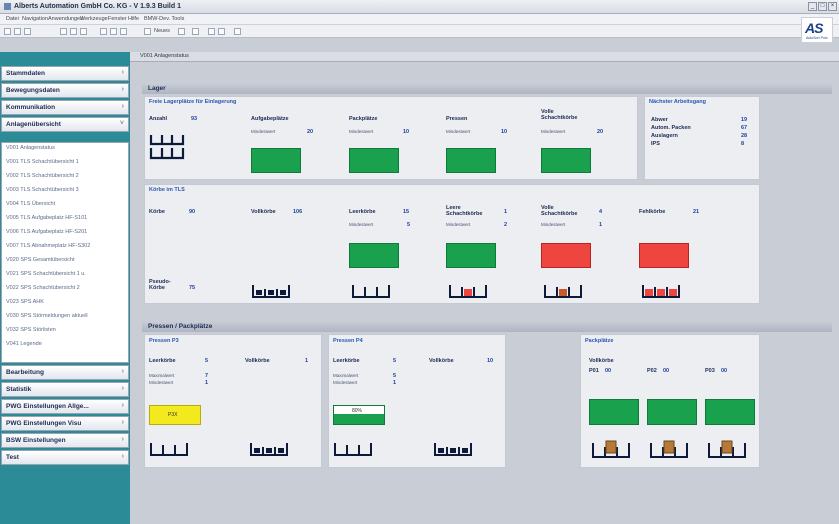 The height and width of the screenshot is (524, 839). I want to click on list-item: V004 TLS Übersicht, so click(30, 204).